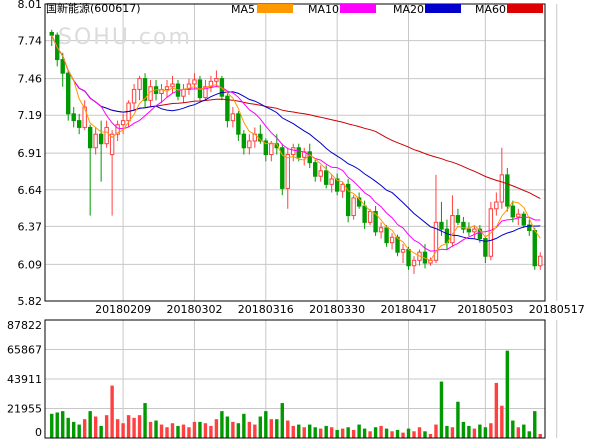 The image size is (600, 440). What do you see at coordinates (387, 9) in the screenshot?
I see `chart-legend: MA5 MA10 MA20 MA60` at bounding box center [387, 9].